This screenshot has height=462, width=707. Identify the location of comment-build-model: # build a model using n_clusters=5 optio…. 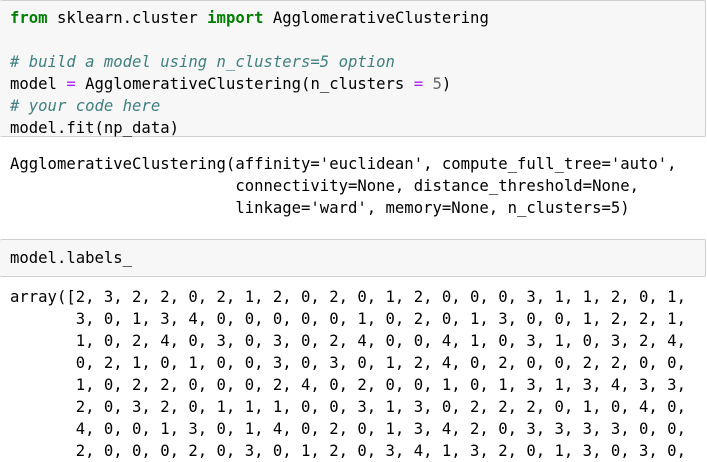
(202, 62).